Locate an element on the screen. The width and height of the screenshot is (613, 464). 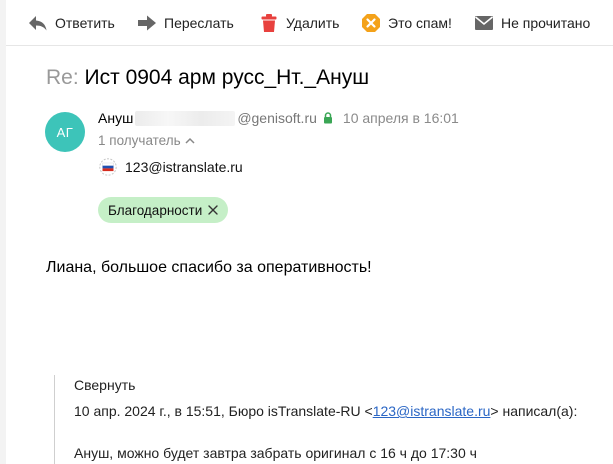
sender-domain: @genisoft.ru is located at coordinates (277, 118).